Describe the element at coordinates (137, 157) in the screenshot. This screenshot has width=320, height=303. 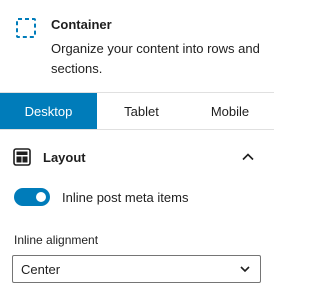
I see `layout-panel-header: Layout` at that location.